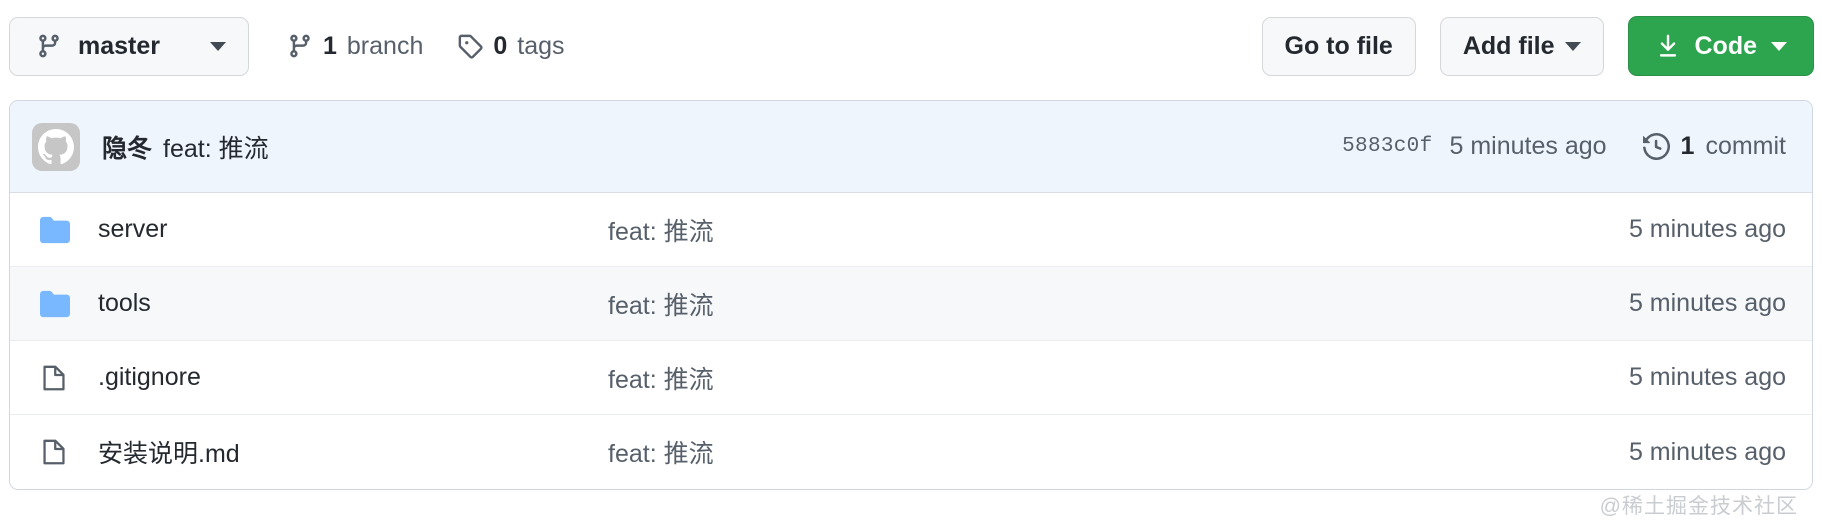 Image resolution: width=1822 pixels, height=528 pixels. What do you see at coordinates (1656, 146) in the screenshot?
I see `history-clock-icon` at bounding box center [1656, 146].